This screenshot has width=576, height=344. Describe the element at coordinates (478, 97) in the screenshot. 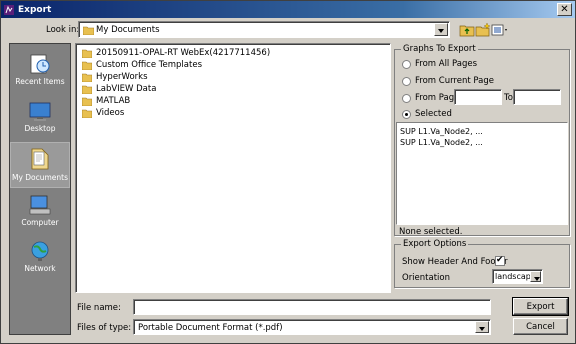

I see `page-from-input` at that location.